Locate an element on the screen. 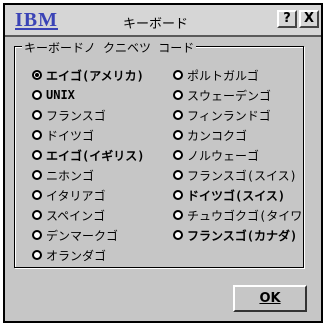 This screenshot has width=327, height=327. radio-option-english-uk: エイゴ(イギリス) is located at coordinates (88, 155).